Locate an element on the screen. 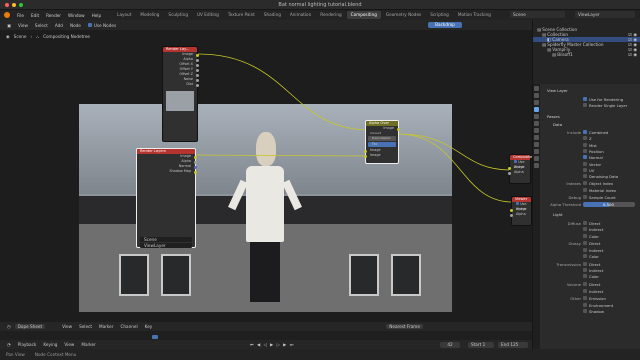 Image resolution: width=640 pixels, height=360 pixels. dope-menu-view: View is located at coordinates (67, 326).